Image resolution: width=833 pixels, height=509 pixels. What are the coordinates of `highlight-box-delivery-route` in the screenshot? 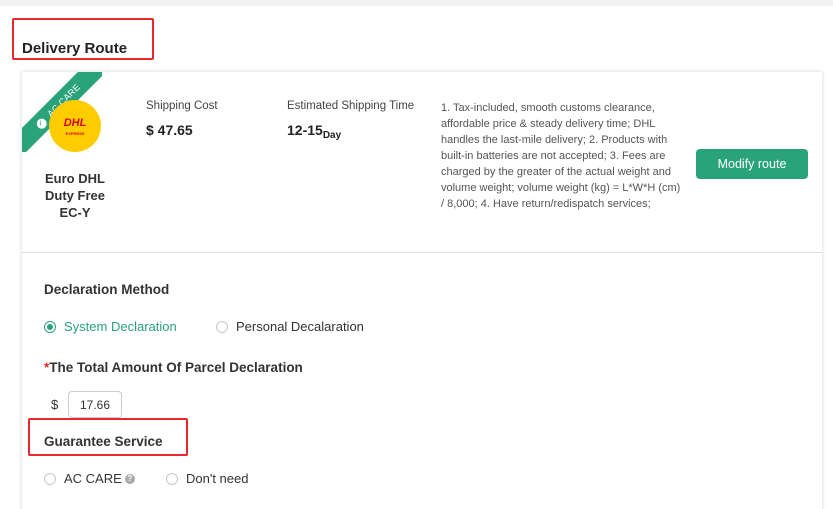 It's located at (83, 39).